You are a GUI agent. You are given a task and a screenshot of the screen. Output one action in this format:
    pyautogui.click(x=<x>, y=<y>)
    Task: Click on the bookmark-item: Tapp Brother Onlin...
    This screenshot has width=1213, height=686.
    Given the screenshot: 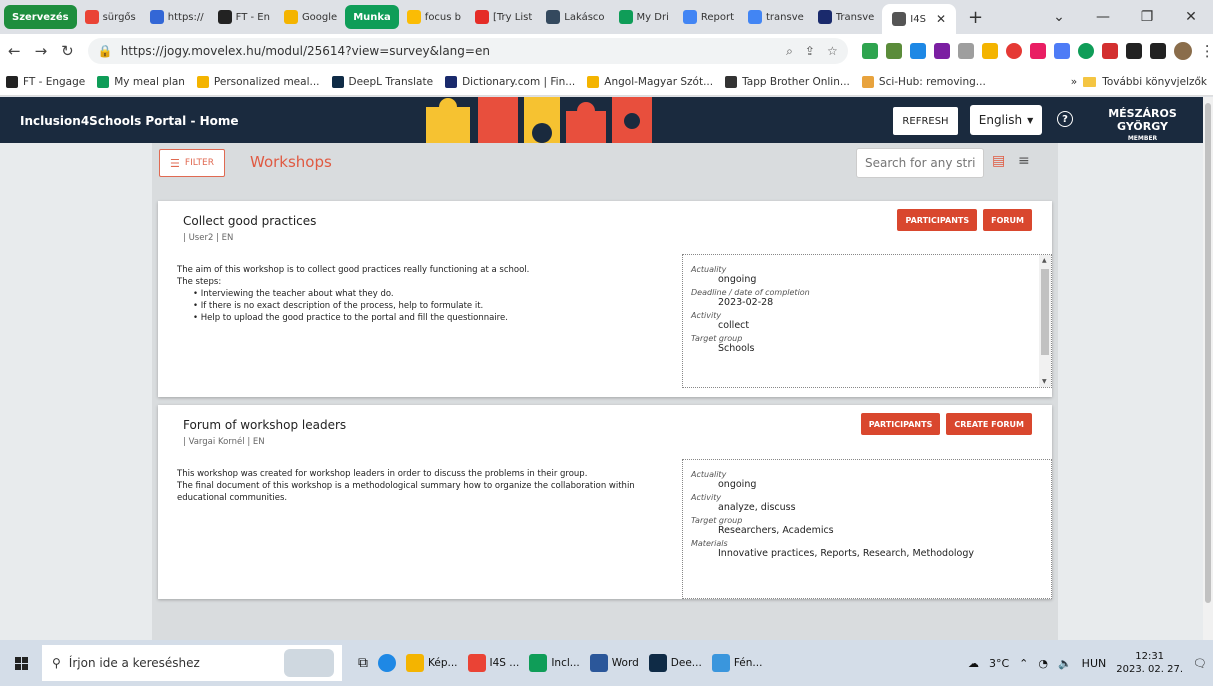 What is the action you would take?
    pyautogui.click(x=787, y=81)
    